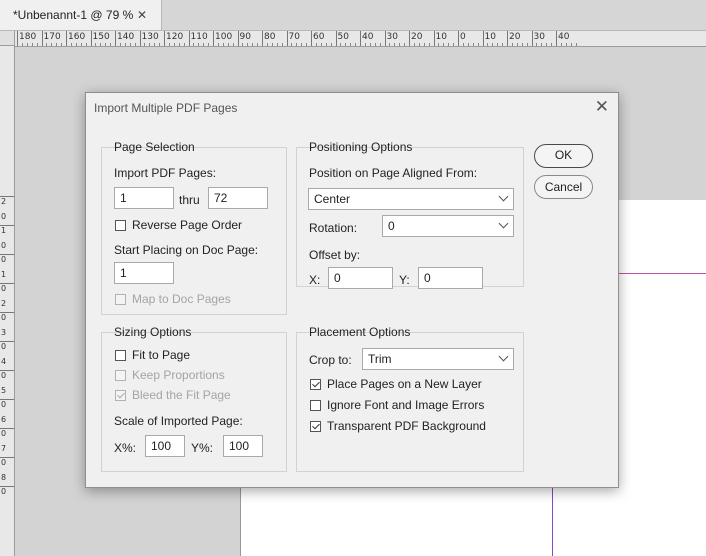 The height and width of the screenshot is (556, 706). Describe the element at coordinates (662, 273) in the screenshot. I see `margin-guide` at that location.